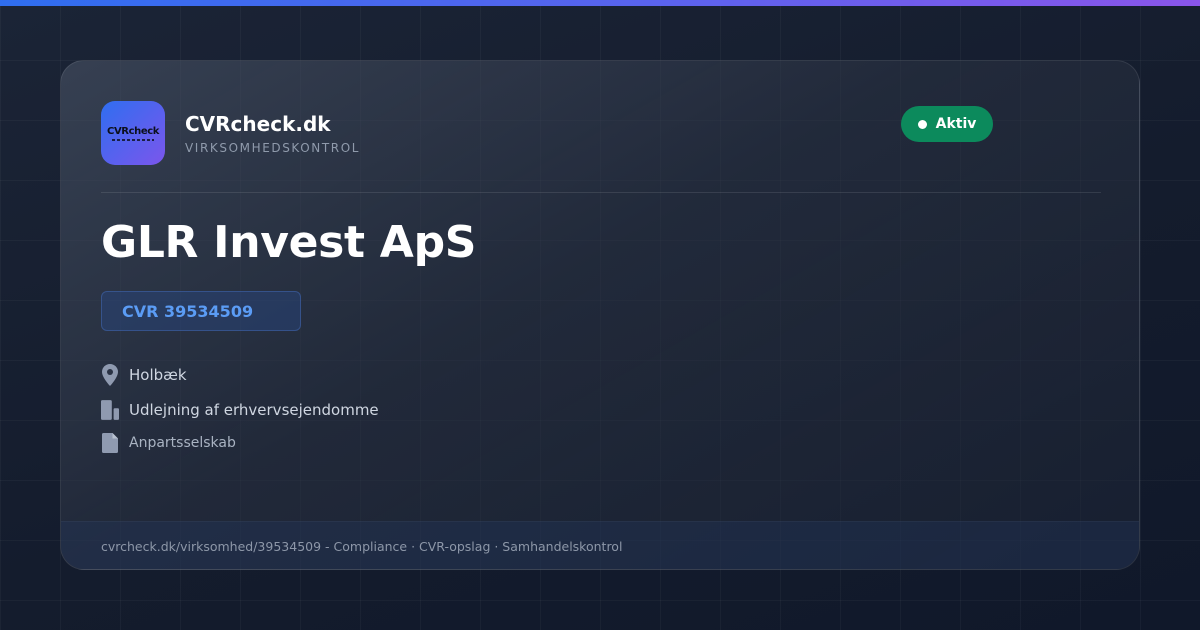 This screenshot has height=630, width=1200. I want to click on header-divider, so click(601, 192).